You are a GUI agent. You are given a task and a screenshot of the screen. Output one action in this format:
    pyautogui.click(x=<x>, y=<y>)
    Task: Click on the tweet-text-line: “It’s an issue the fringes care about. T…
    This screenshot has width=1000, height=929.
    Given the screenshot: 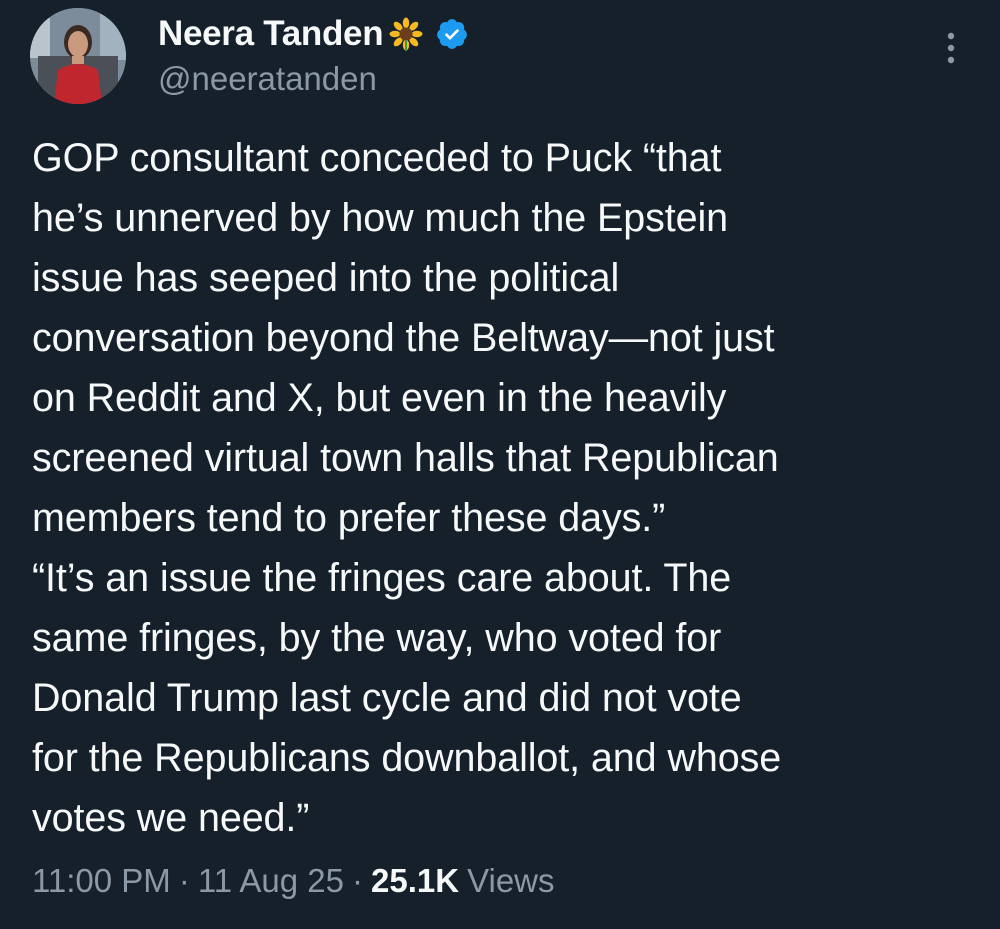 What is the action you would take?
    pyautogui.click(x=382, y=578)
    